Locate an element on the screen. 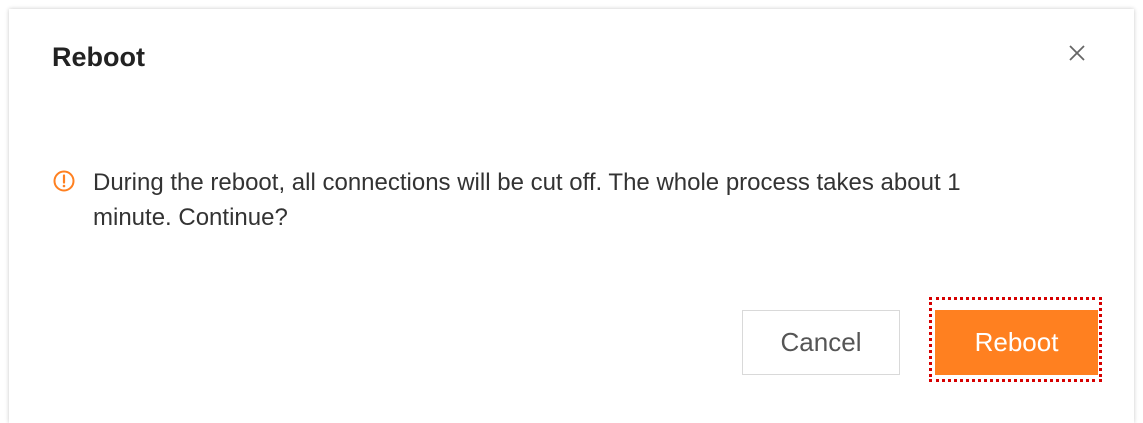 This screenshot has width=1143, height=423. warning-circle-icon is located at coordinates (64, 181).